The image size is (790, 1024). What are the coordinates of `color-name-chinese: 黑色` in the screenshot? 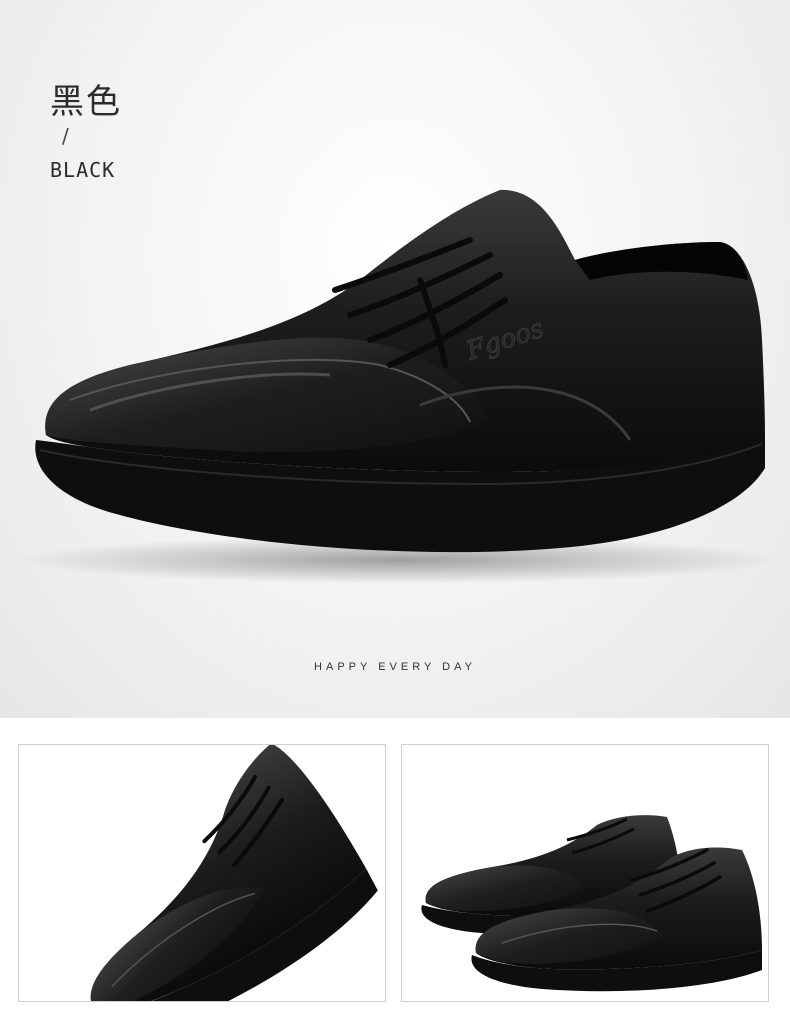 It's located at (86, 102).